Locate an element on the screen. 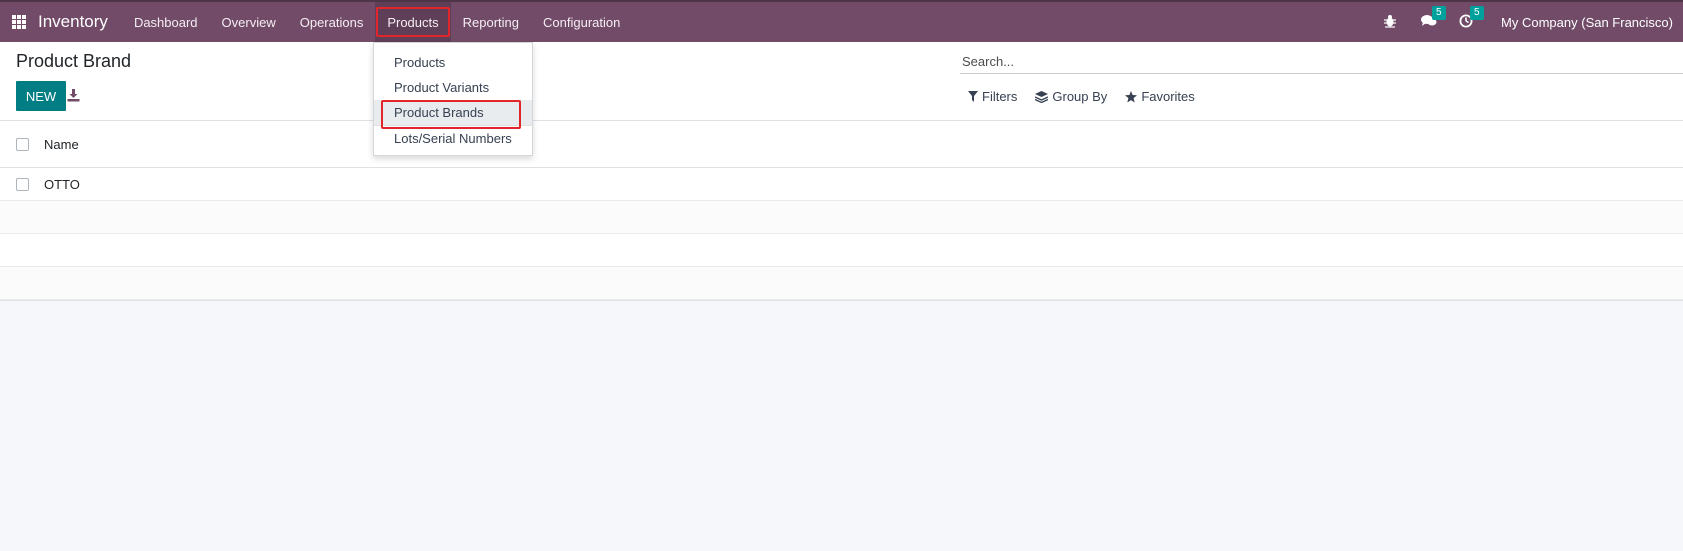 This screenshot has width=1683, height=551. dropdown-item-products: Products is located at coordinates (453, 62).